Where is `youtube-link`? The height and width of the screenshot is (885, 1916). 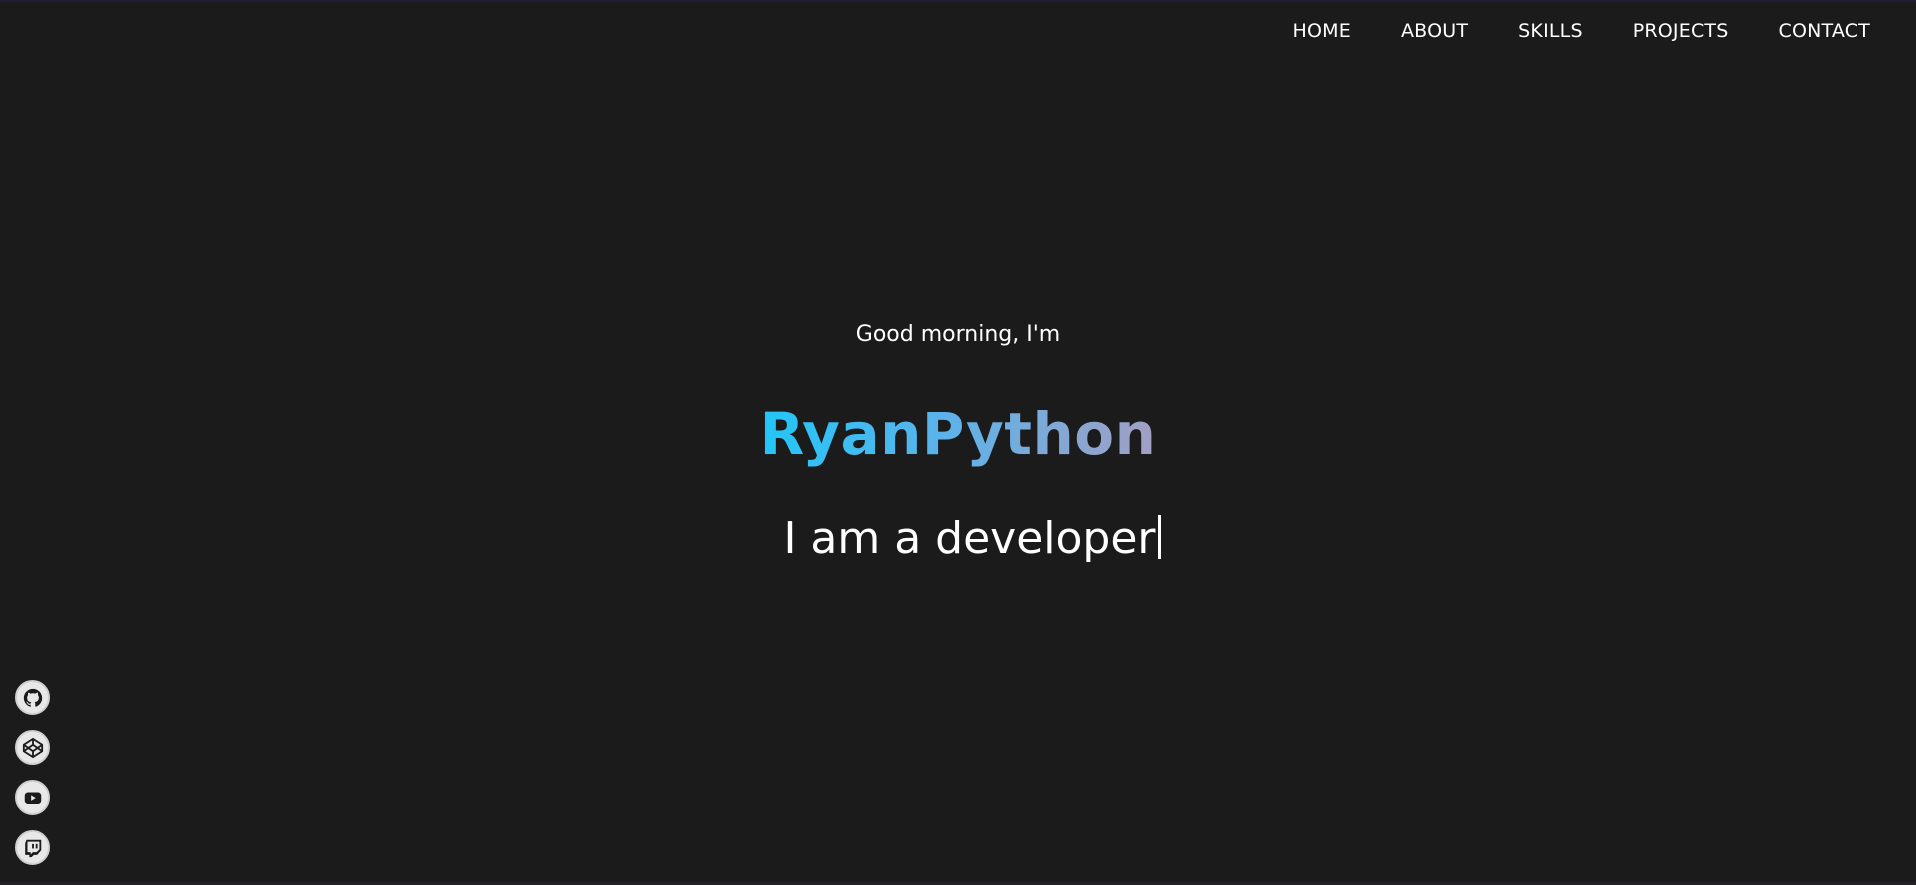
youtube-link is located at coordinates (32, 797).